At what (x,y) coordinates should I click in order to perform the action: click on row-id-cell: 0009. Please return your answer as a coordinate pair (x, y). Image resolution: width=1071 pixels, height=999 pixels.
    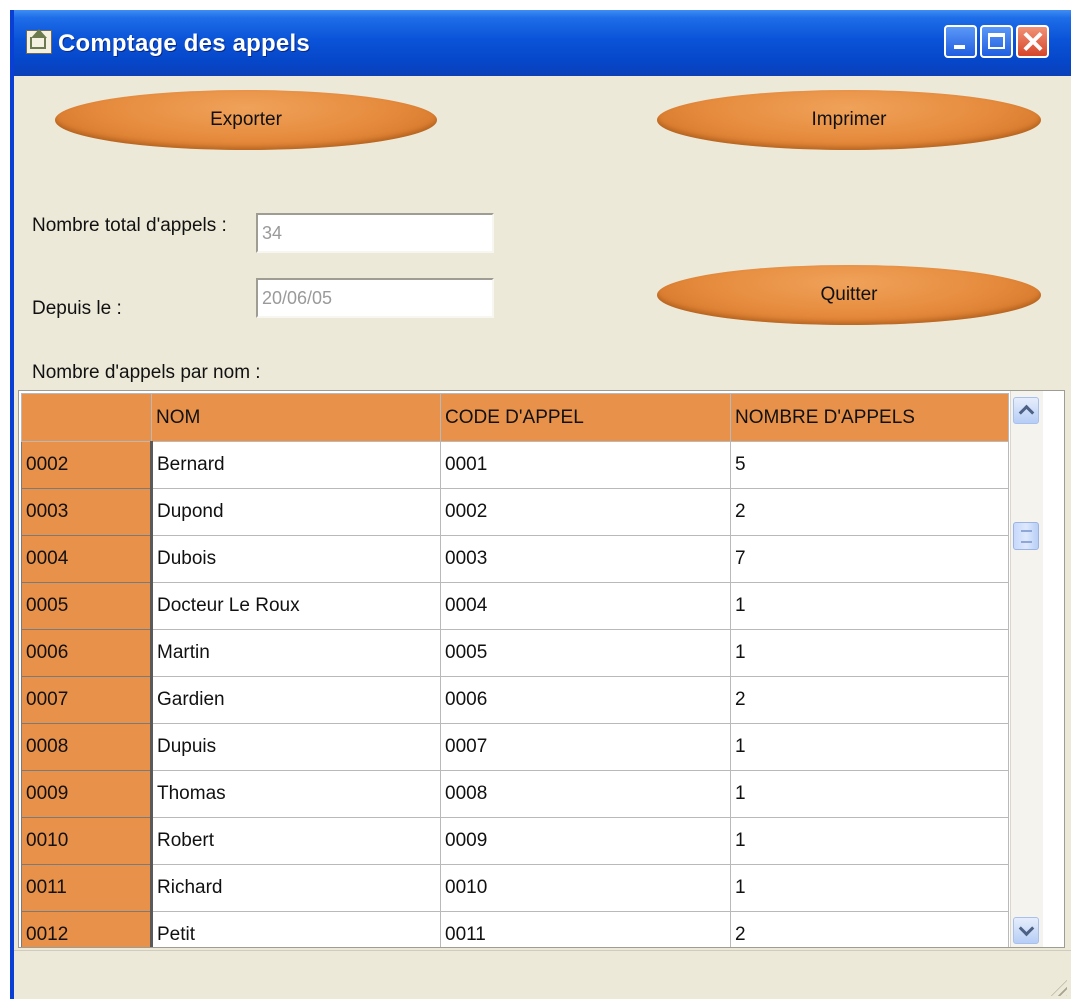
    Looking at the image, I should click on (87, 794).